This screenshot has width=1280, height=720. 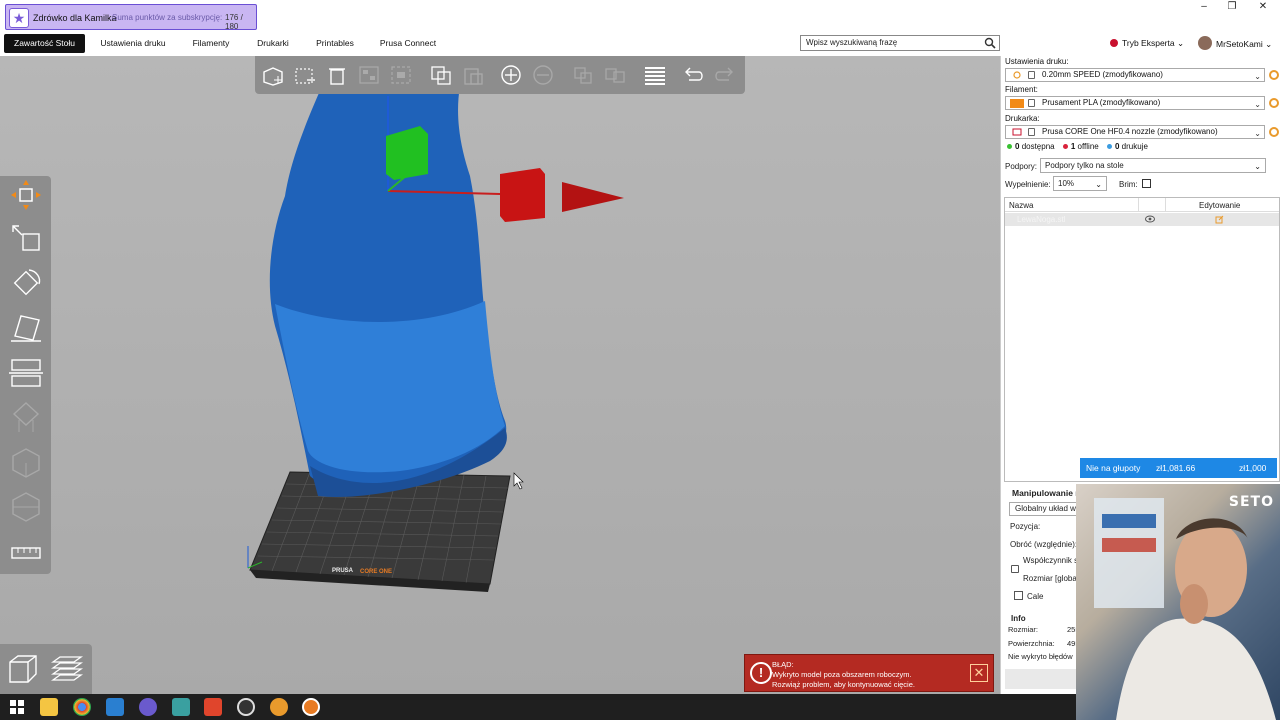 I want to click on add-icon, so click(x=273, y=75).